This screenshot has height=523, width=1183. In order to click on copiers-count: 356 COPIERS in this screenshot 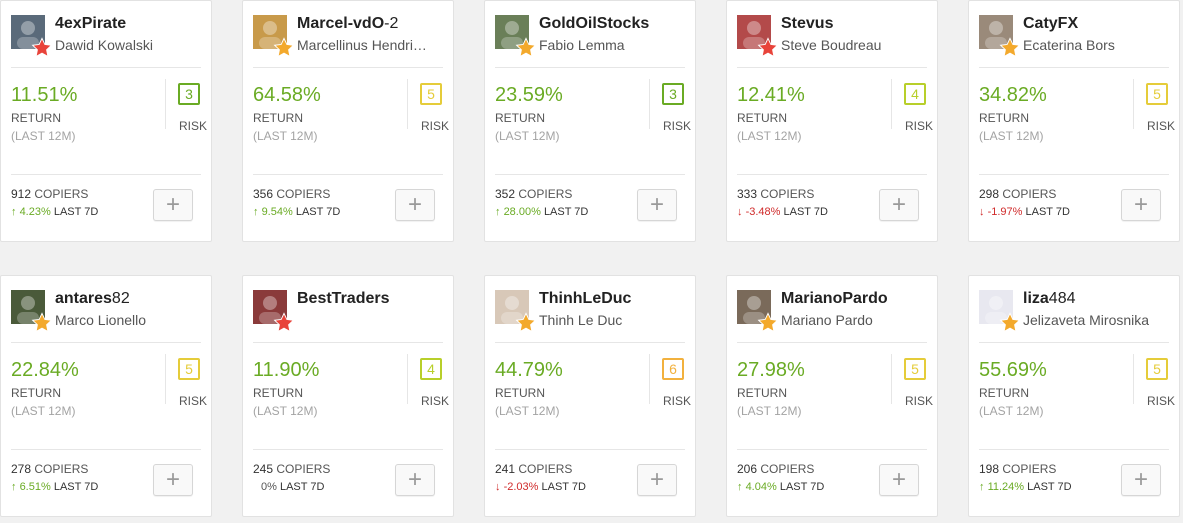, I will do `click(291, 194)`.